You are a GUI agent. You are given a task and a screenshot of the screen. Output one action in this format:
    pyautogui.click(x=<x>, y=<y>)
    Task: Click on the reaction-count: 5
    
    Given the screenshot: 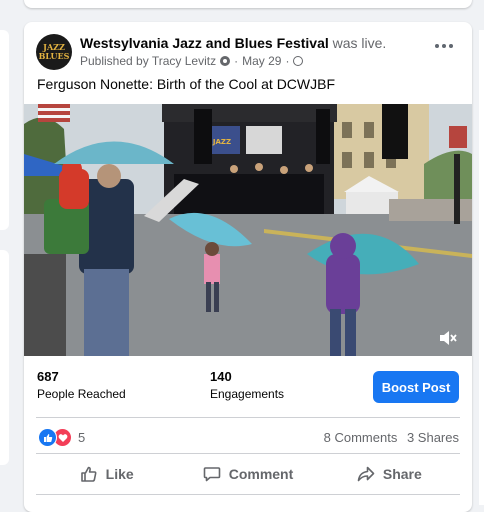 What is the action you would take?
    pyautogui.click(x=82, y=437)
    